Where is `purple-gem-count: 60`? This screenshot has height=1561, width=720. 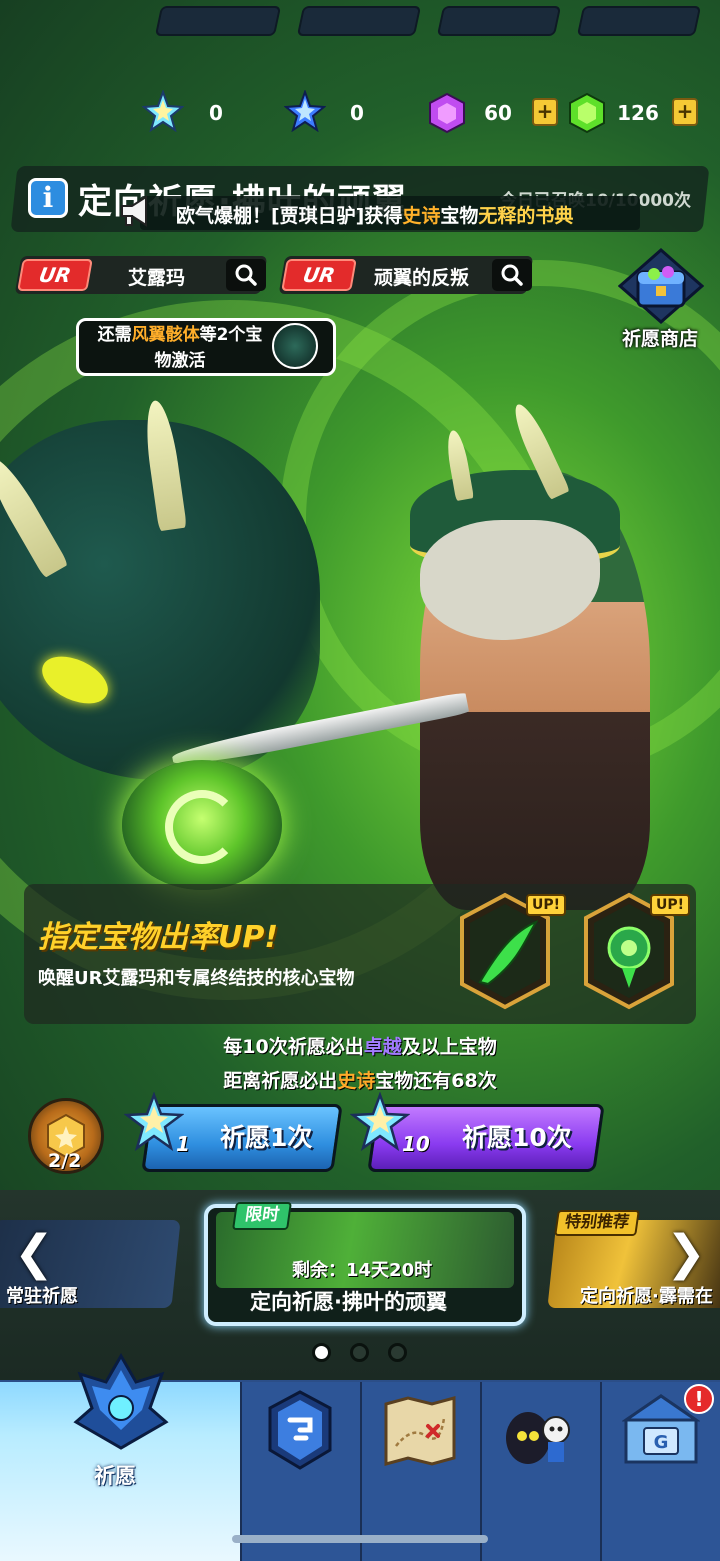
purple-gem-count: 60 is located at coordinates (498, 113).